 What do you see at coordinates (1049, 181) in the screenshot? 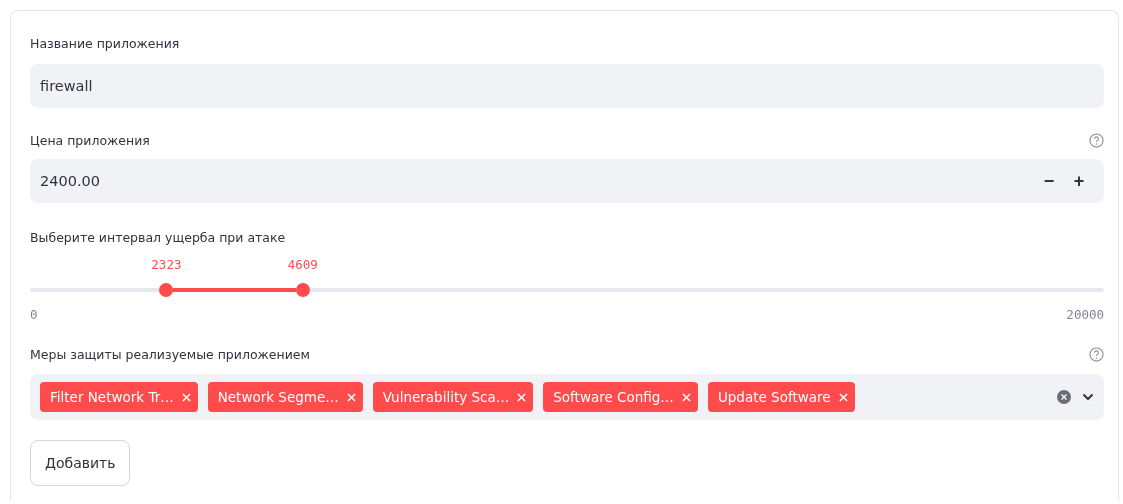
I see `decrement-button: −` at bounding box center [1049, 181].